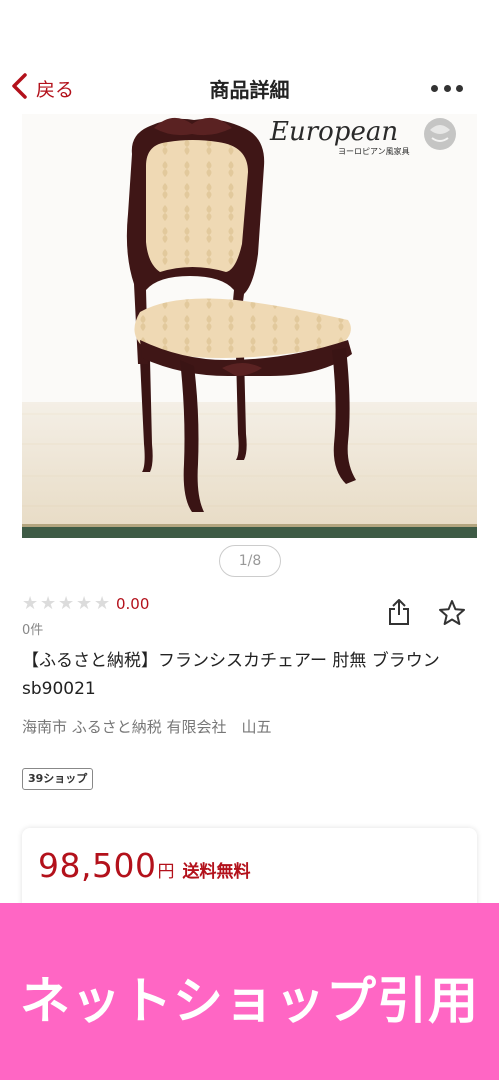 The height and width of the screenshot is (1080, 499). I want to click on price-unit: 円, so click(166, 872).